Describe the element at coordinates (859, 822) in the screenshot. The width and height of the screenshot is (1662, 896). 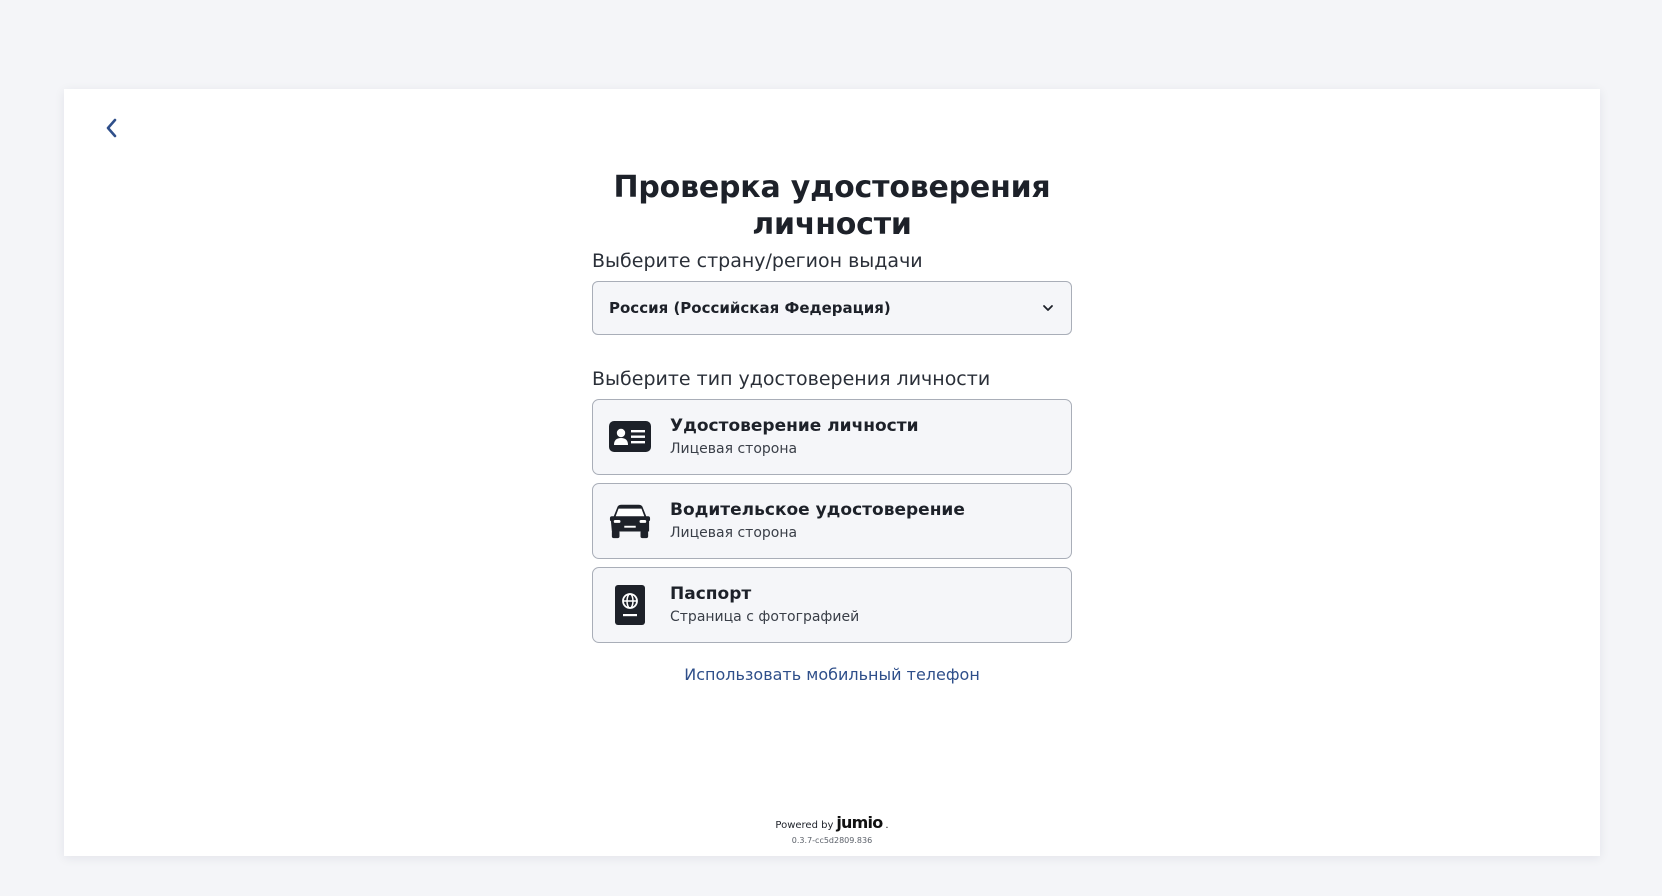
I see `jumio-logo: jumio` at that location.